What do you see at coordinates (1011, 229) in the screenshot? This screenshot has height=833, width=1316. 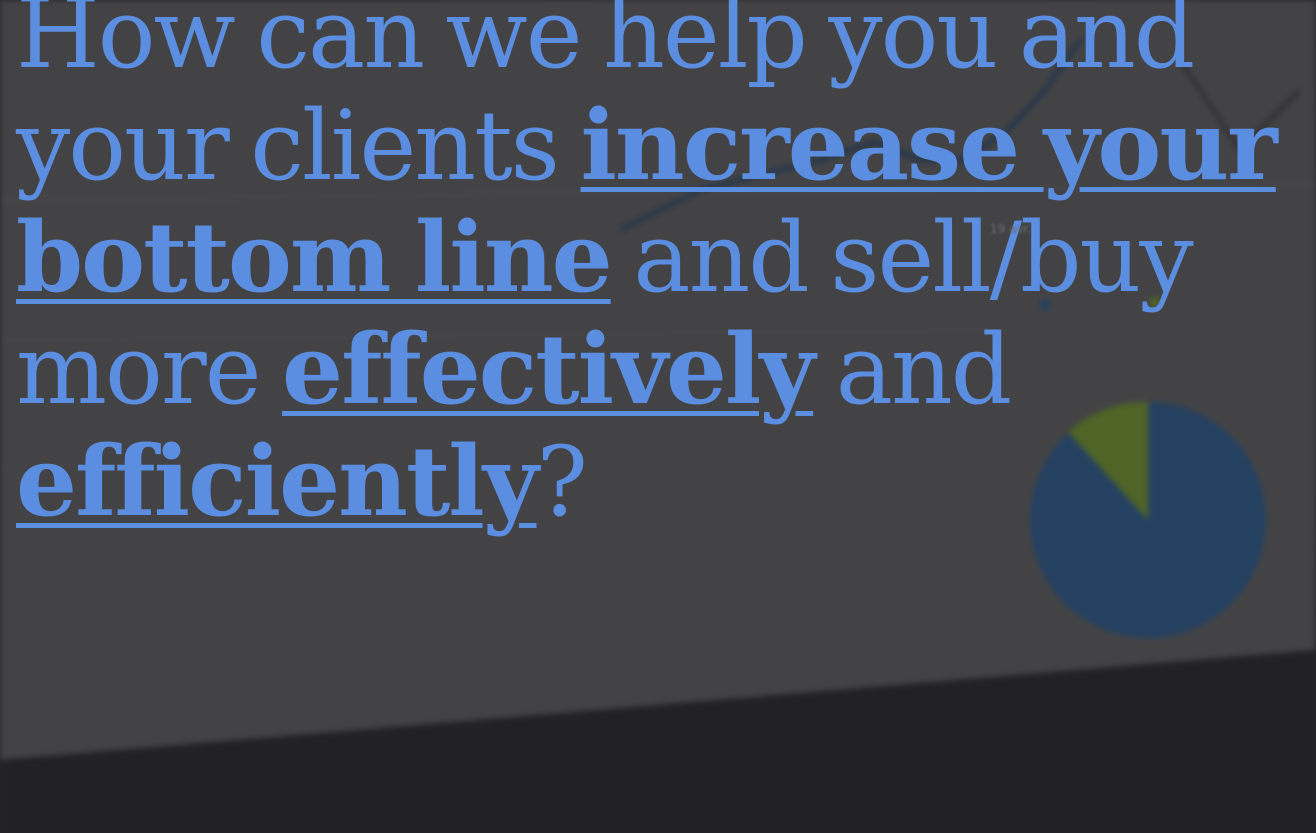 I see `chart-date-label: 19 avr.` at bounding box center [1011, 229].